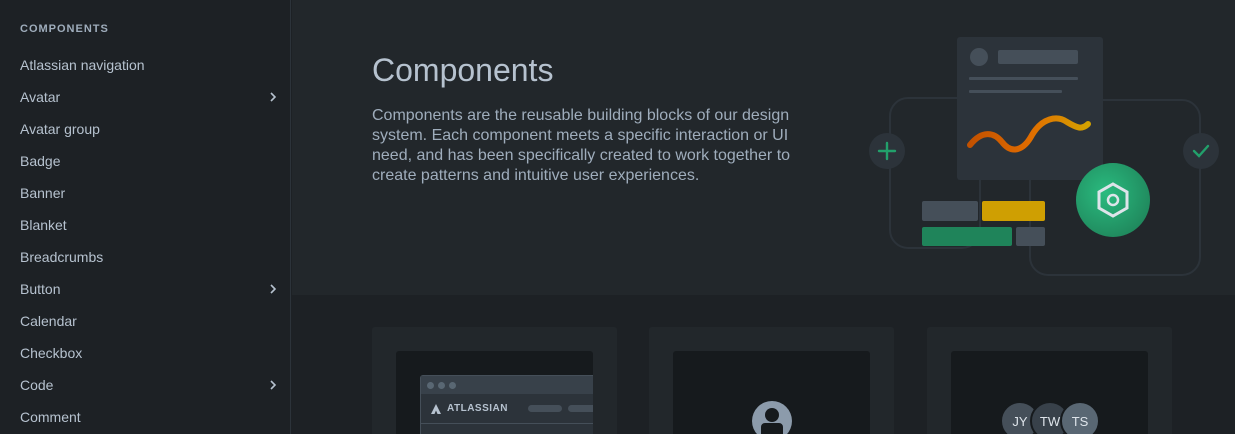 The image size is (1235, 434). Describe the element at coordinates (40, 289) in the screenshot. I see `sidebar-item-label: Button` at that location.